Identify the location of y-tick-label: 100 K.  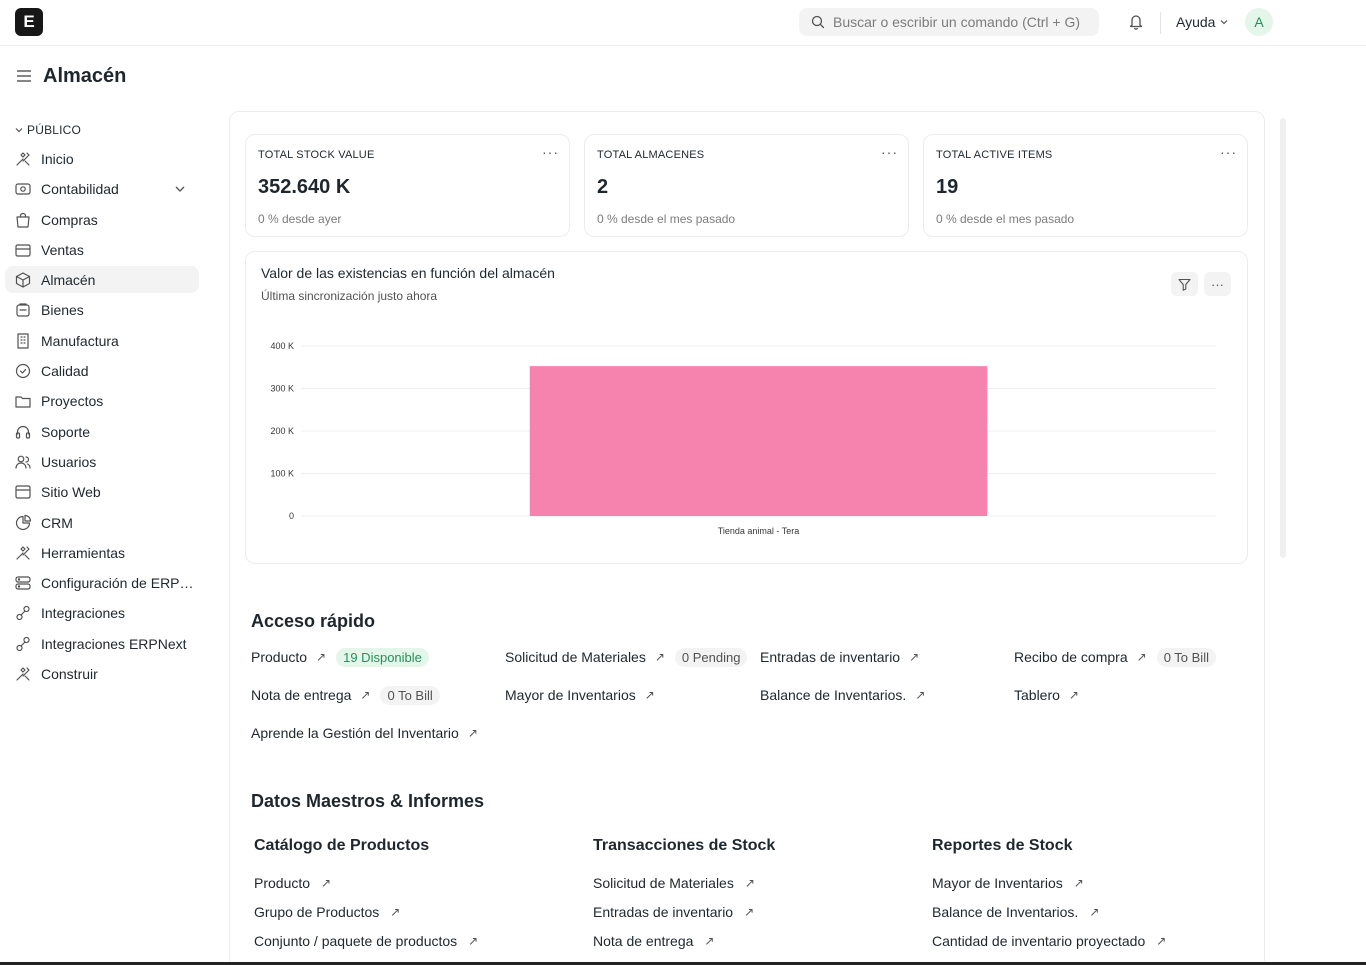
(282, 474).